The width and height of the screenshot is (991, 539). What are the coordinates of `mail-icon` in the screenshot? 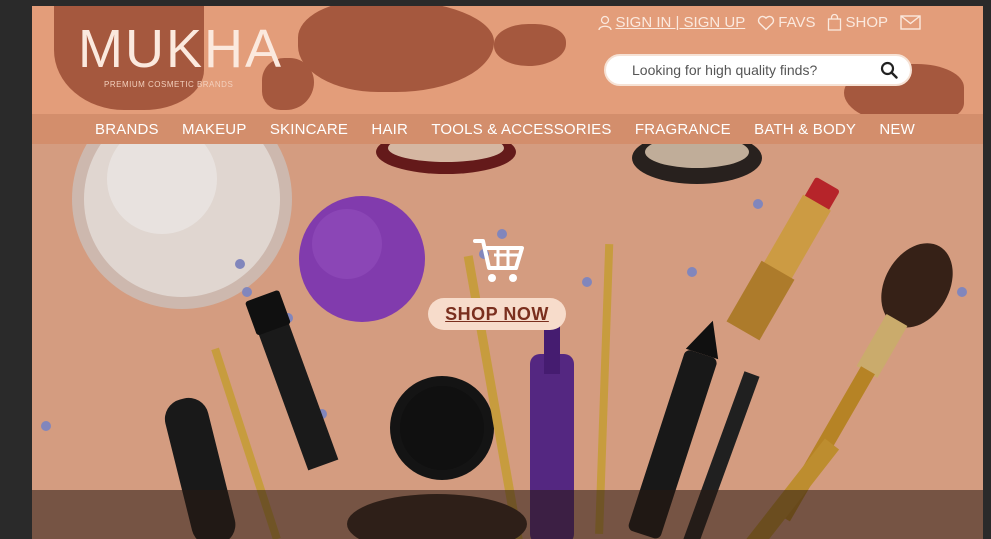 It's located at (910, 22).